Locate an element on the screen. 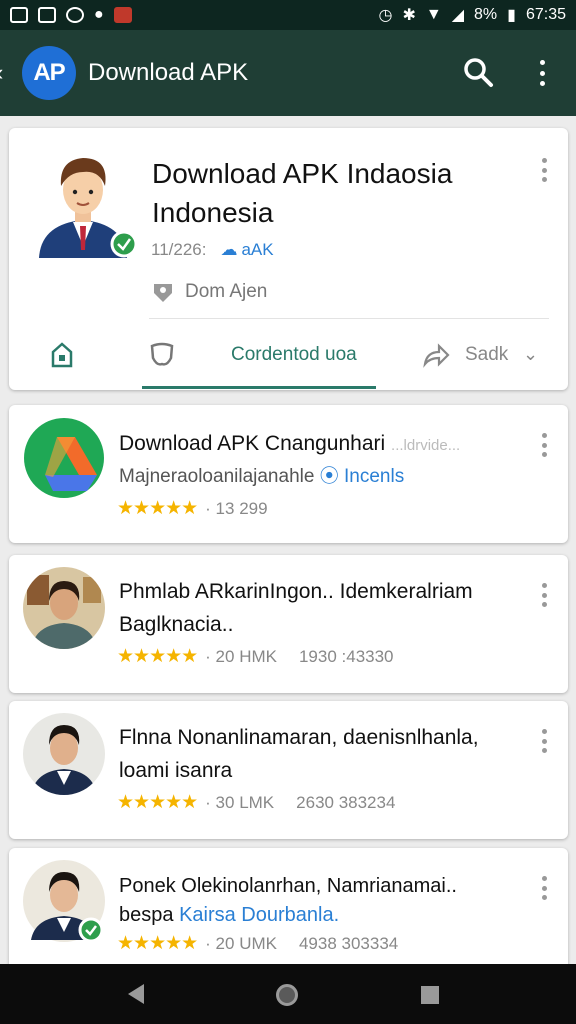 Image resolution: width=576 pixels, height=1024 pixels. rating-row: ★★★★★ · 20 HMK 1930 :43330 is located at coordinates (255, 656).